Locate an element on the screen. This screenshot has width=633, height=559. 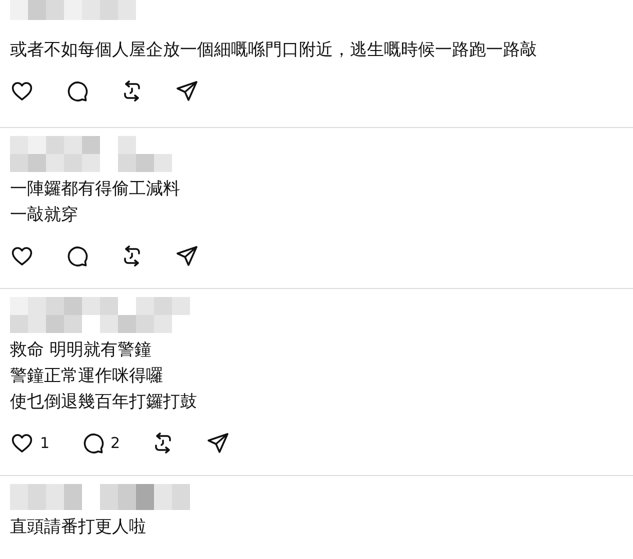
comment-text: 或者不如每個人屋企放一個細嘅喺門口附近，逃生嘅時候一路跑一路敲 is located at coordinates (274, 50).